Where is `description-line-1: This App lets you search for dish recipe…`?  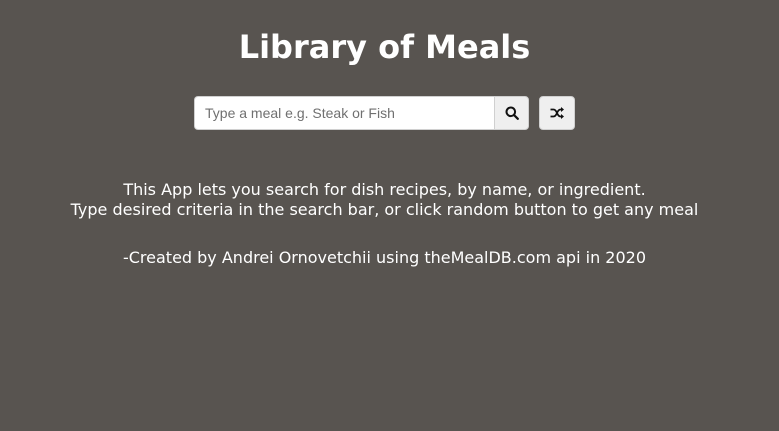
description-line-1: This App lets you search for dish recipe… is located at coordinates (384, 189).